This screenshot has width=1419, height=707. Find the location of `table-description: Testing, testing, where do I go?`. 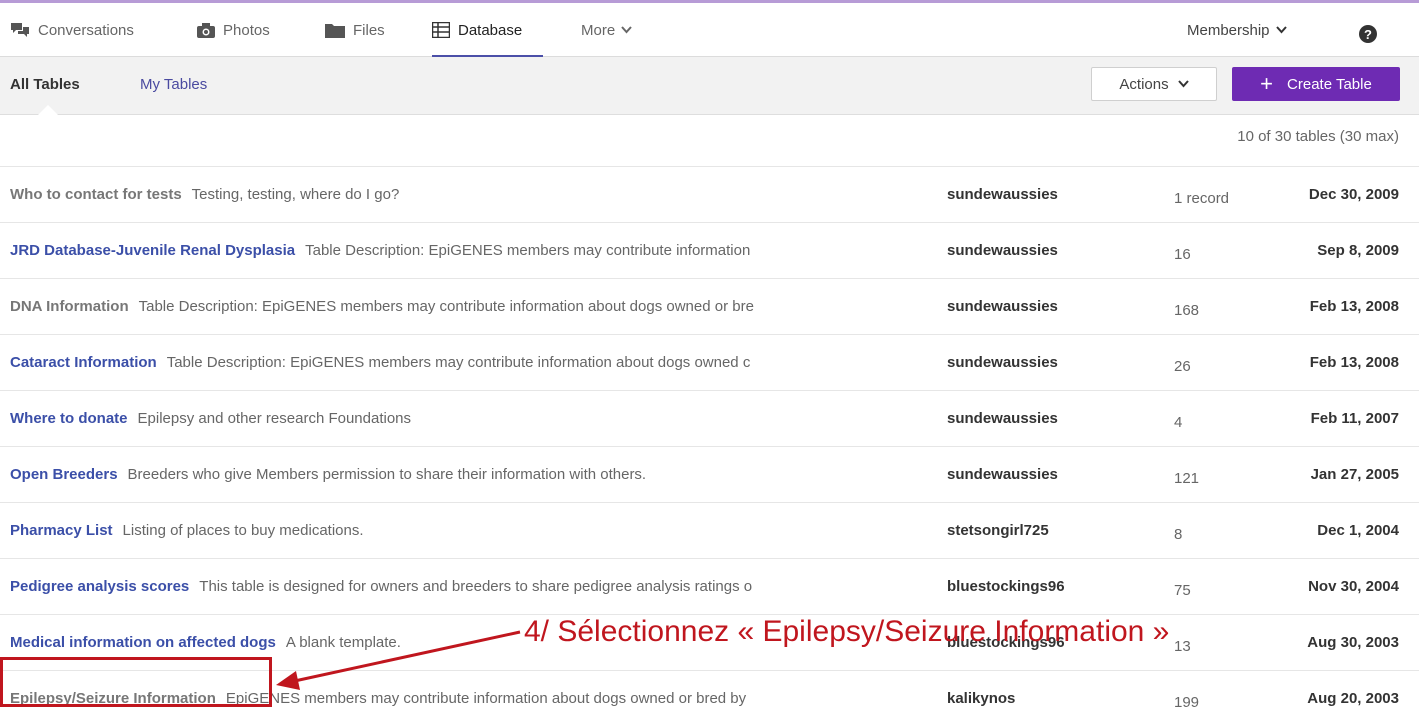

table-description: Testing, testing, where do I go? is located at coordinates (295, 194).